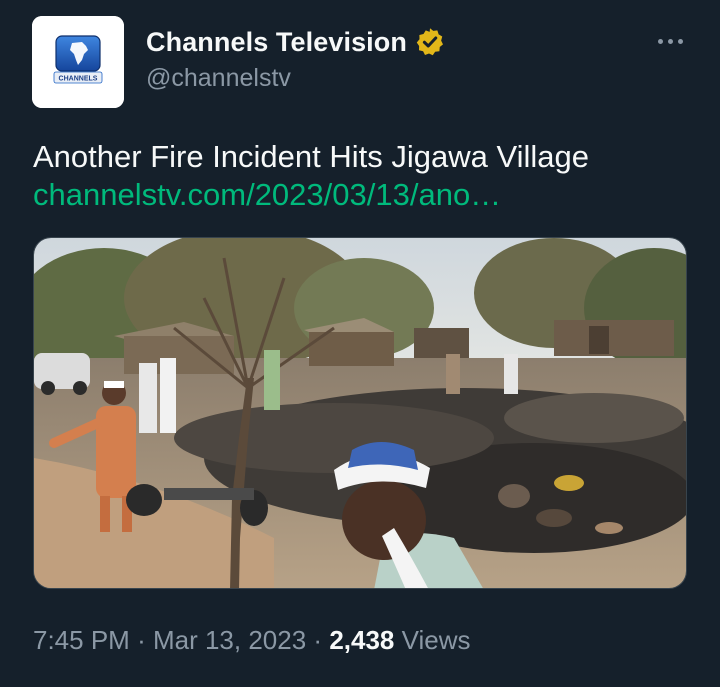 This screenshot has width=720, height=687. What do you see at coordinates (81, 640) in the screenshot?
I see `tweet-time: 7:45 PM` at bounding box center [81, 640].